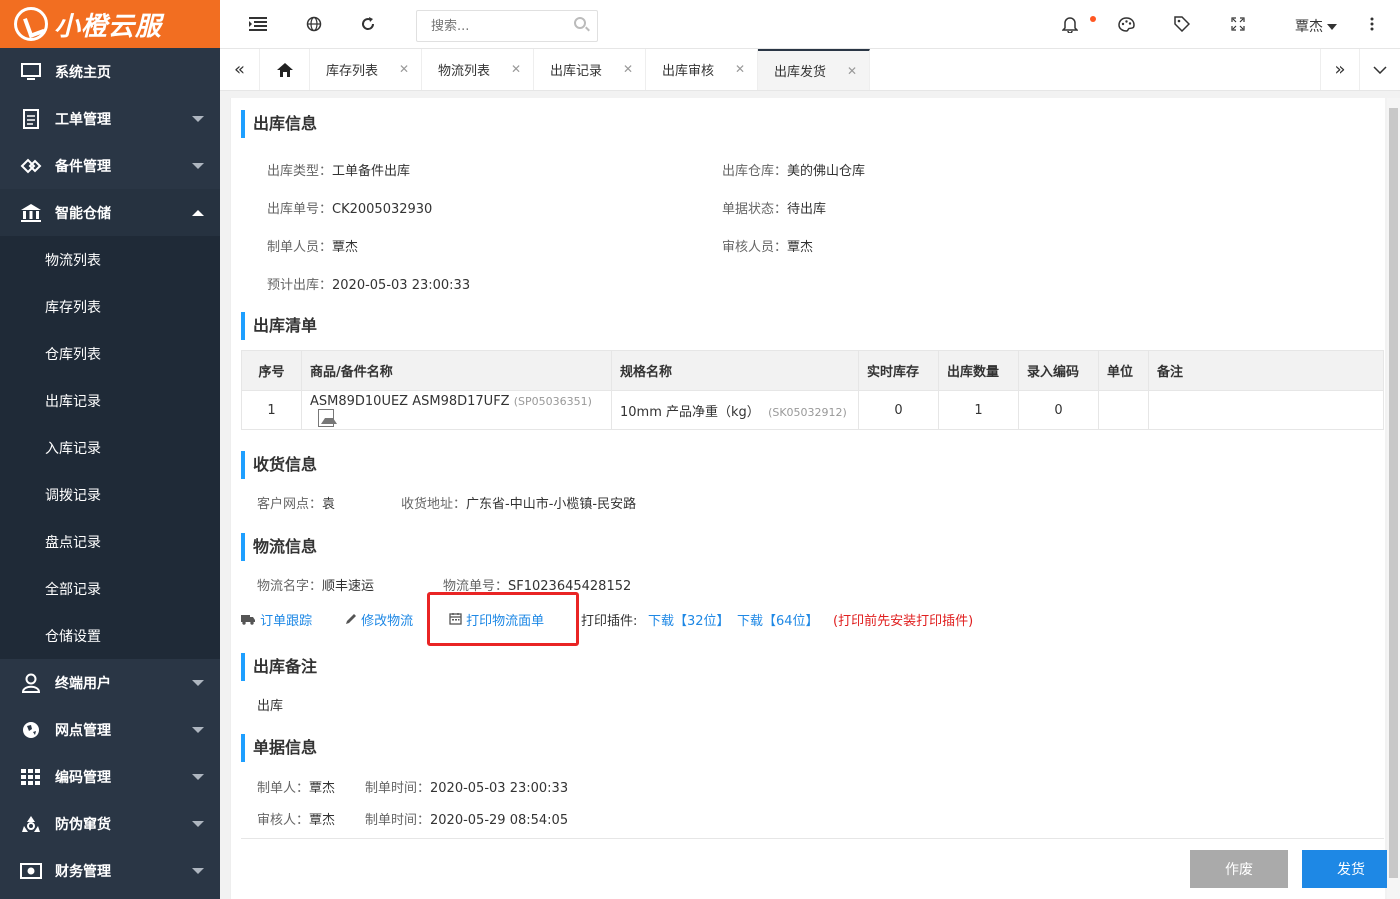 The image size is (1400, 899). What do you see at coordinates (83, 213) in the screenshot?
I see `sidebar-item-label: 智能仓储` at bounding box center [83, 213].